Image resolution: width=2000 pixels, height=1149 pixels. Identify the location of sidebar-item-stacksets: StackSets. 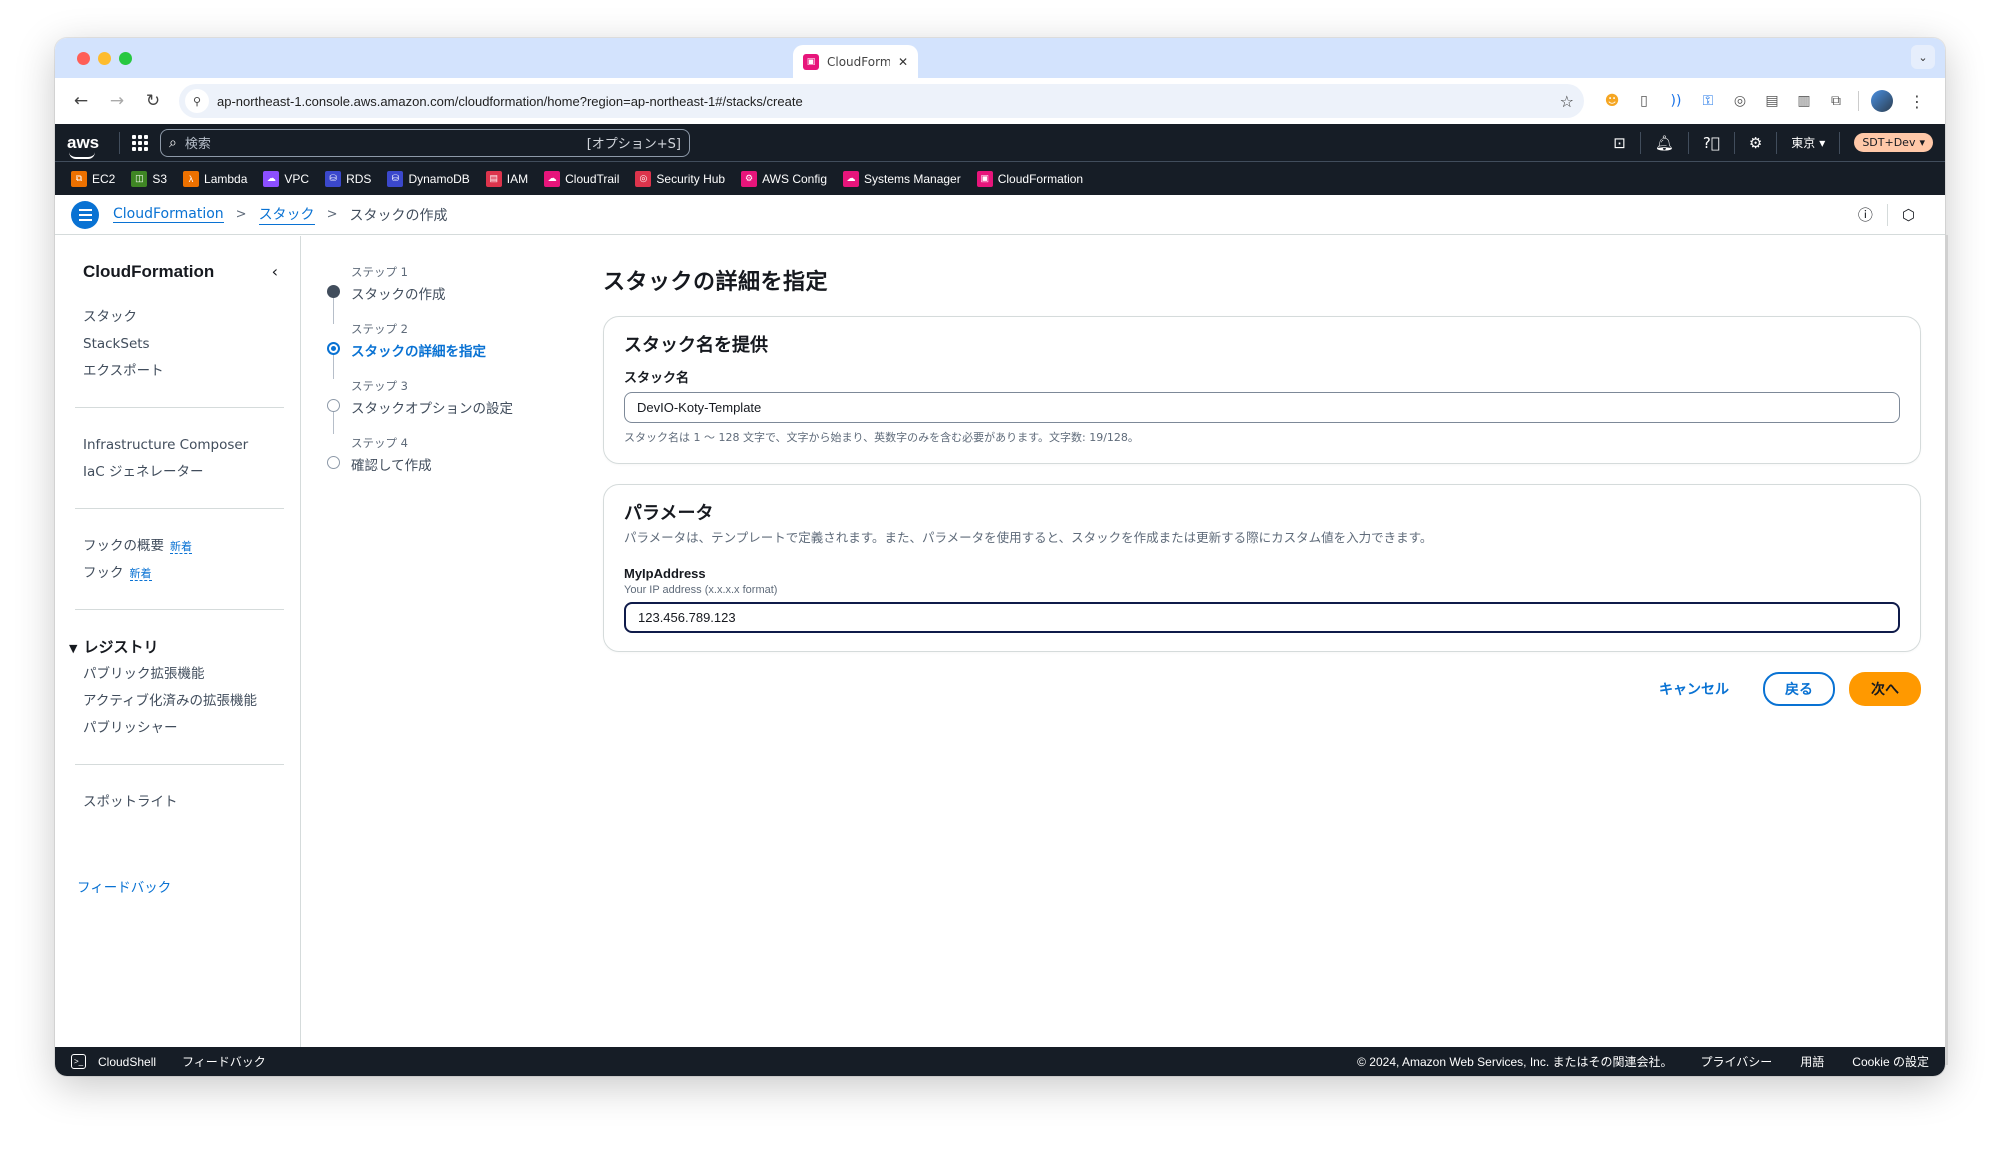
(183, 344).